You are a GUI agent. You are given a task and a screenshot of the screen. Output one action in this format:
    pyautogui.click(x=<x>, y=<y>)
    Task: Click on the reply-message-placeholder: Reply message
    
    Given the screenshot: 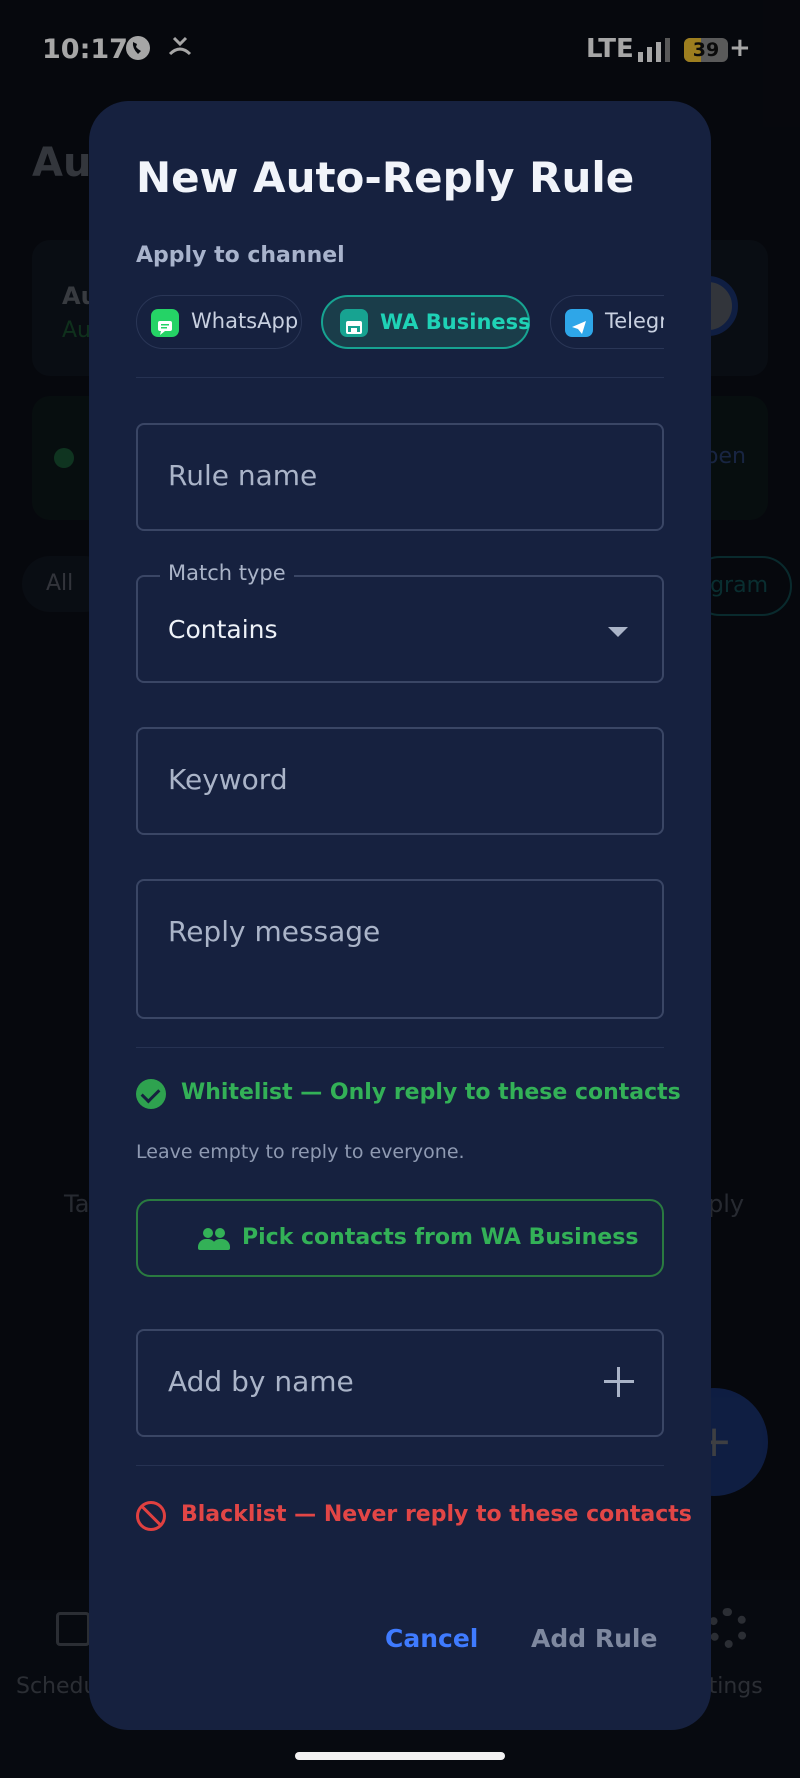 What is the action you would take?
    pyautogui.click(x=274, y=931)
    